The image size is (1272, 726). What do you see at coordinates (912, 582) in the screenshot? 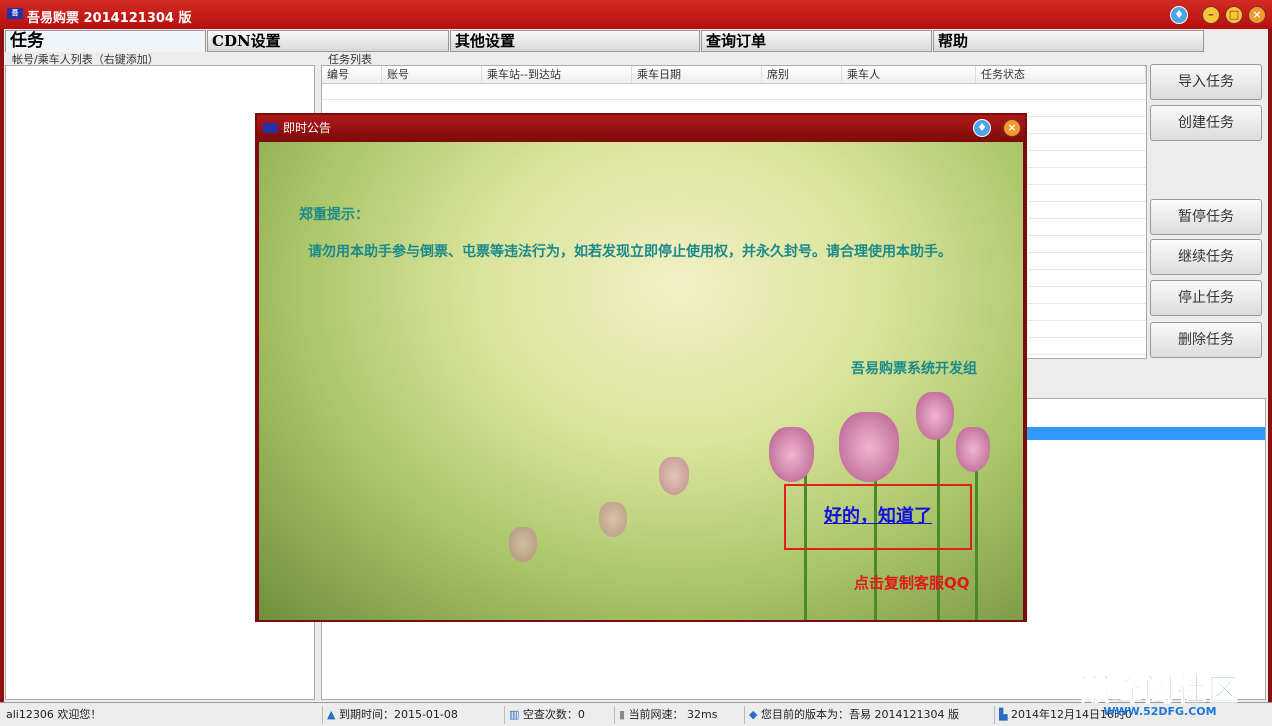
I see `copy-qq-link: 点击复制客服QQ` at bounding box center [912, 582].